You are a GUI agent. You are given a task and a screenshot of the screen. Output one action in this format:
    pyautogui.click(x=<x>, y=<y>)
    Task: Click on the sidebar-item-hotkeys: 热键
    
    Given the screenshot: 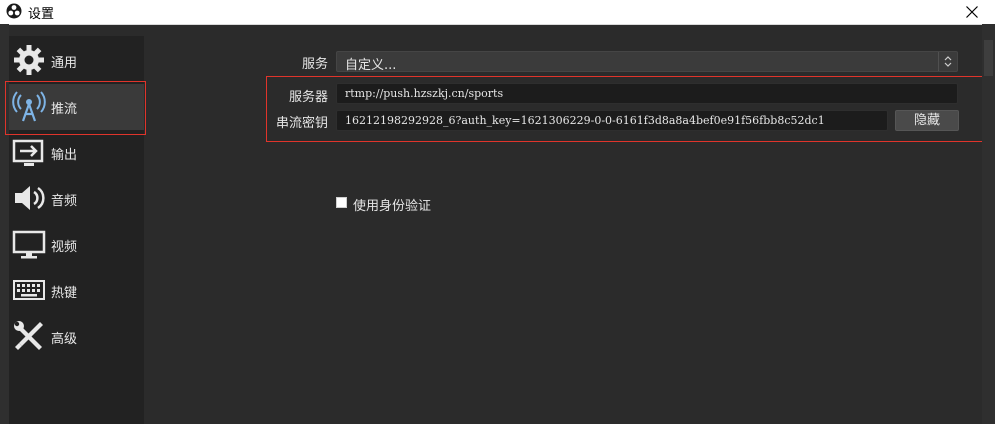 What is the action you would take?
    pyautogui.click(x=76, y=291)
    